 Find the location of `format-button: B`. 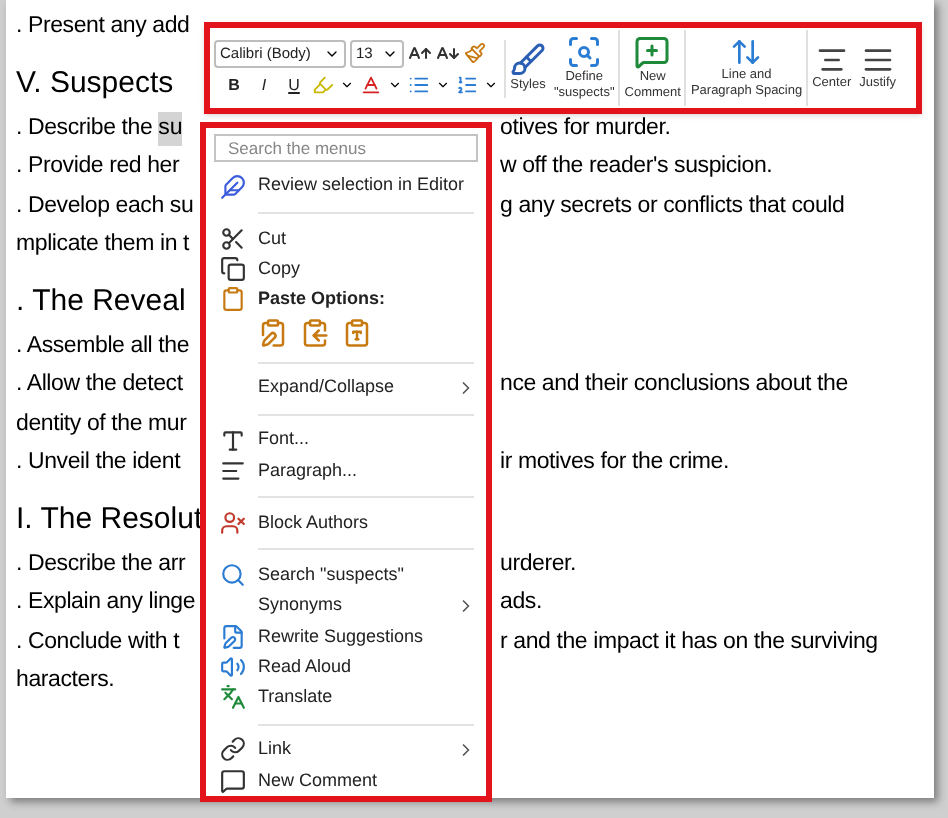

format-button: B is located at coordinates (234, 85).